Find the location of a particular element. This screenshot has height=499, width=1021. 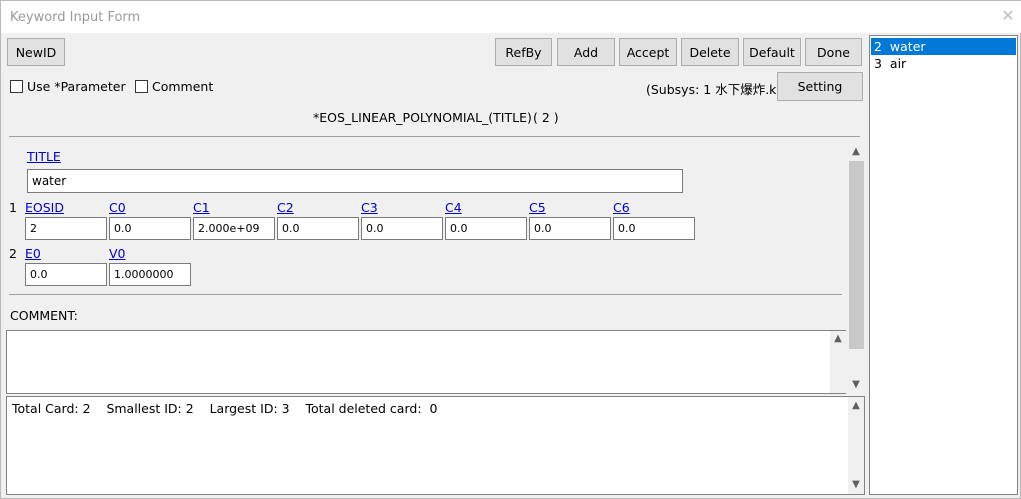

use-parameter-checkbox: Use *Parameter is located at coordinates (68, 86).